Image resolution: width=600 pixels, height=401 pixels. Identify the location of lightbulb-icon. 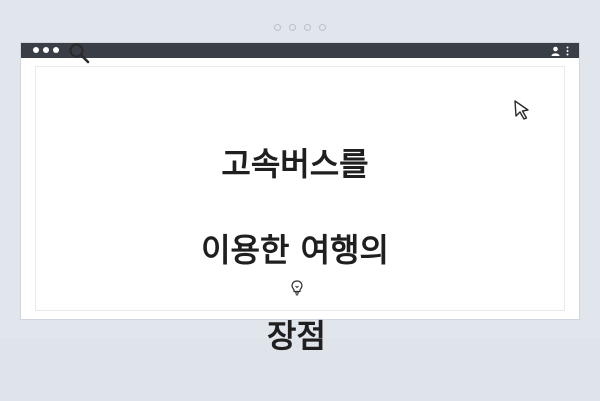
(297, 288).